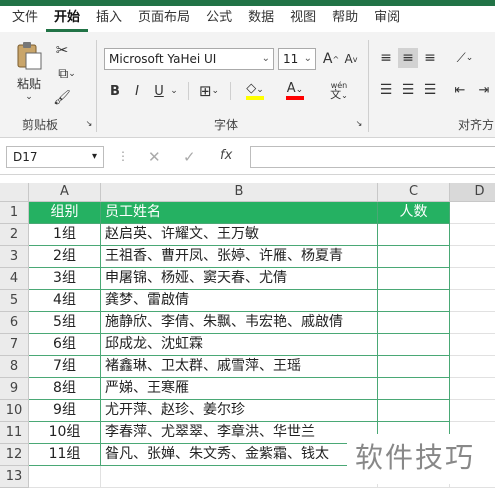 Image resolution: width=495 pixels, height=494 pixels. I want to click on bold-button: B, so click(115, 91).